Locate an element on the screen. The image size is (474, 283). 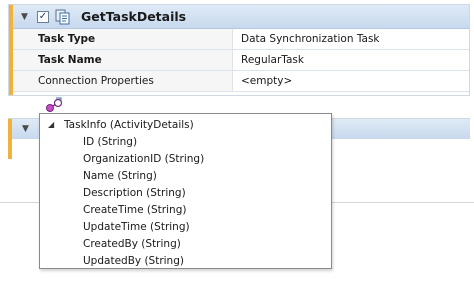
property-row-task-name: Task Name RegularTask is located at coordinates (241, 60).